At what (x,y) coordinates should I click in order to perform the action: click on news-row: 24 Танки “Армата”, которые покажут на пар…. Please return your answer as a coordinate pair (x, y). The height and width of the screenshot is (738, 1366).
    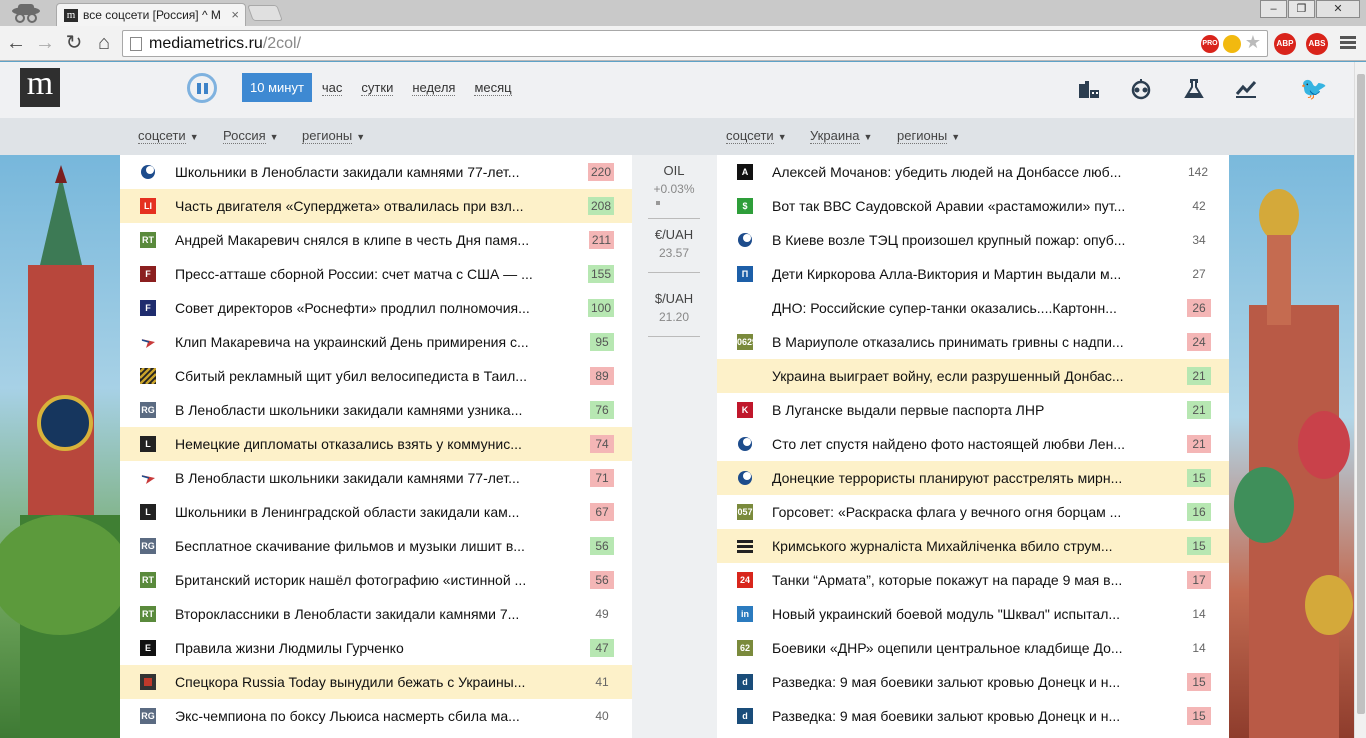
    Looking at the image, I should click on (973, 580).